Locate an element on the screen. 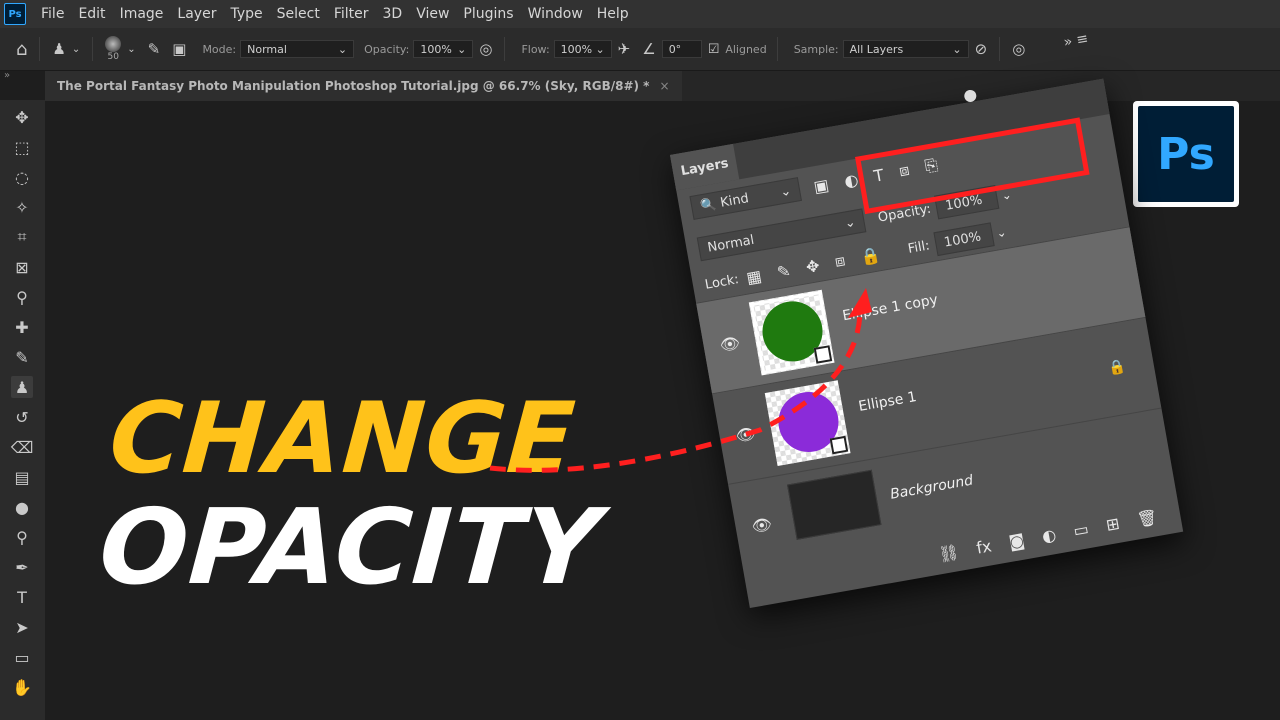 The height and width of the screenshot is (720, 1280). dashed-arrow-line is located at coordinates (676, 391).